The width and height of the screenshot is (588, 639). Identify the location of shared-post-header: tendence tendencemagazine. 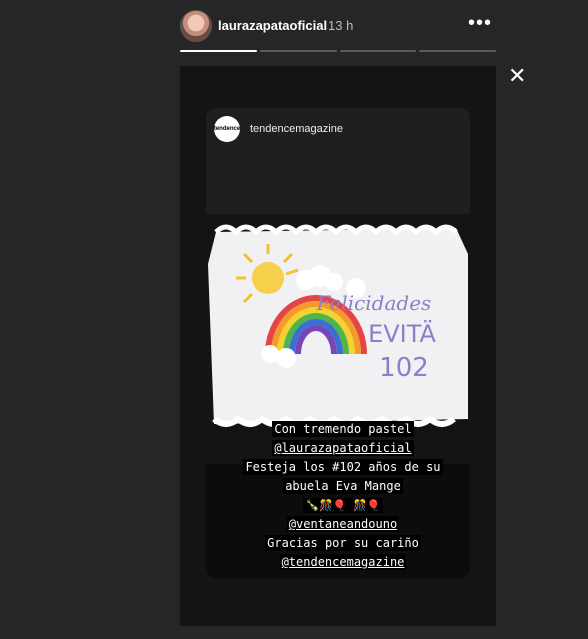
(338, 128).